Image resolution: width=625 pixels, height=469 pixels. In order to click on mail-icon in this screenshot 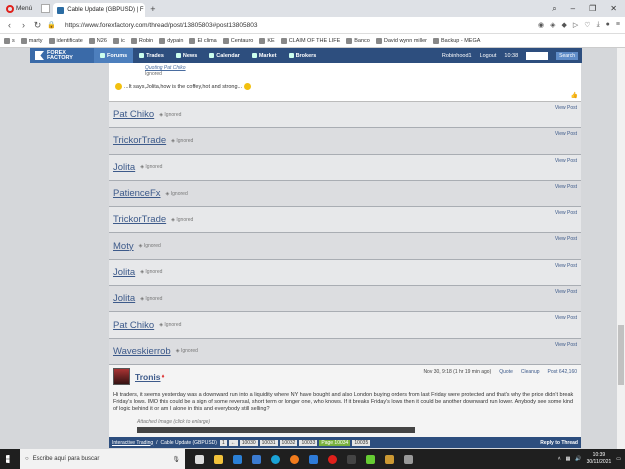, I will do `click(256, 459)`.